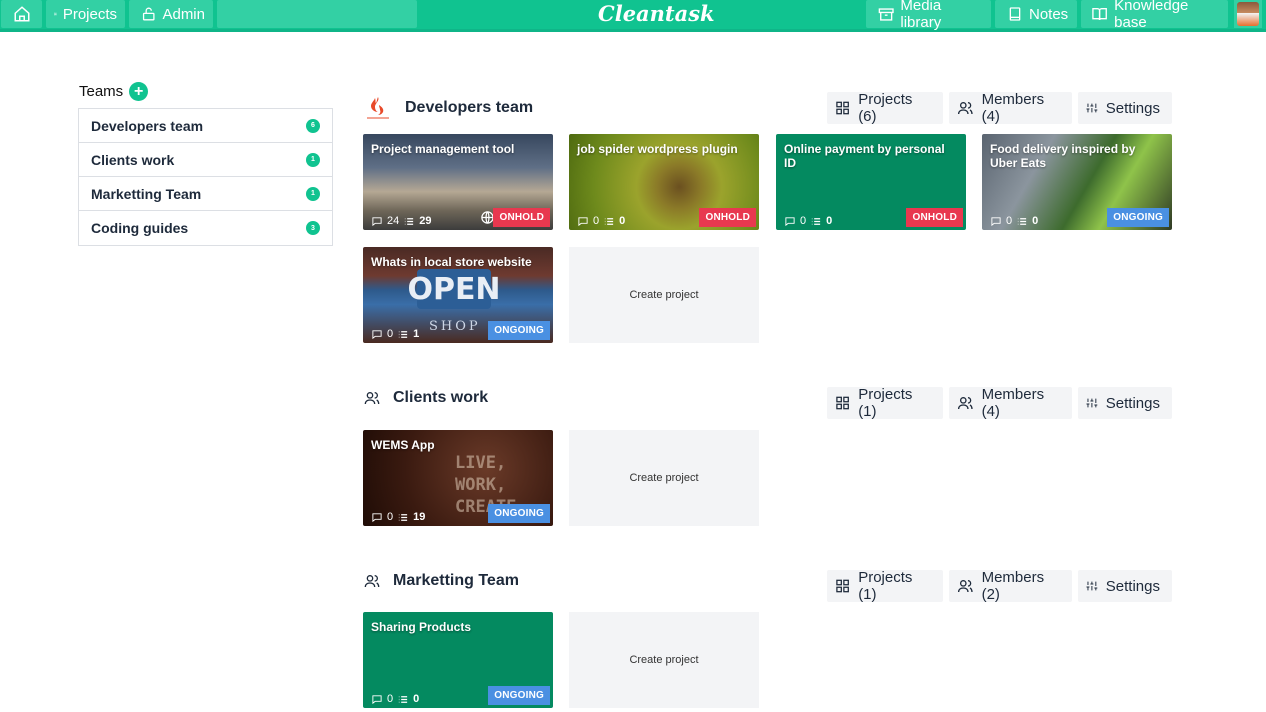 Image resolution: width=1266 pixels, height=712 pixels. I want to click on project-card: LIVE, WORK, CREATE WEMS App 0 19 ONGOING, so click(458, 478).